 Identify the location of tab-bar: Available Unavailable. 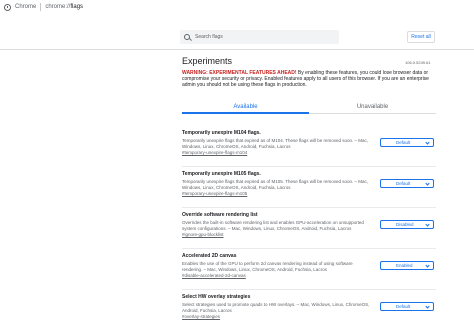
(309, 107).